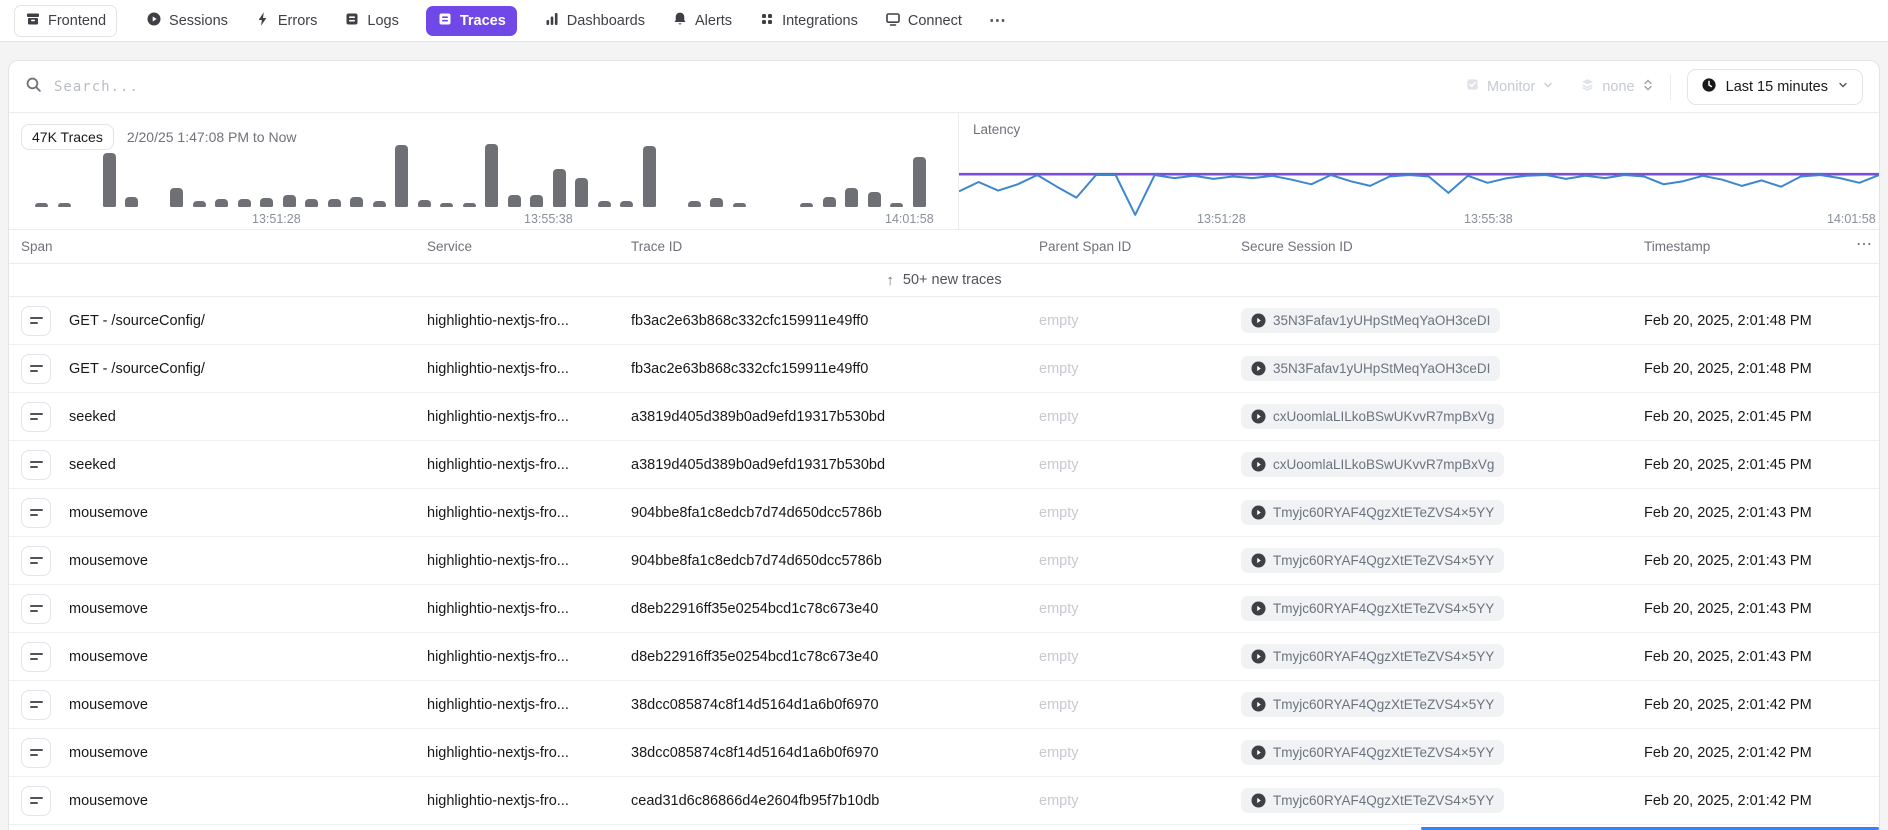  Describe the element at coordinates (680, 21) in the screenshot. I see `bell-icon` at that location.